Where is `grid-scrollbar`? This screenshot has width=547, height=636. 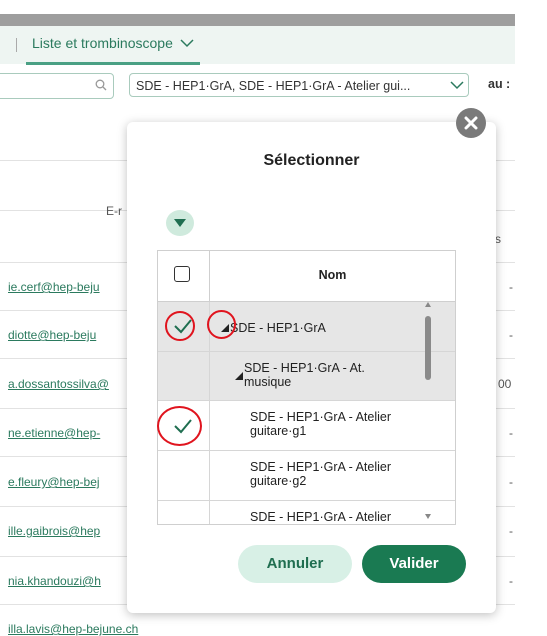
grid-scrollbar is located at coordinates (428, 411).